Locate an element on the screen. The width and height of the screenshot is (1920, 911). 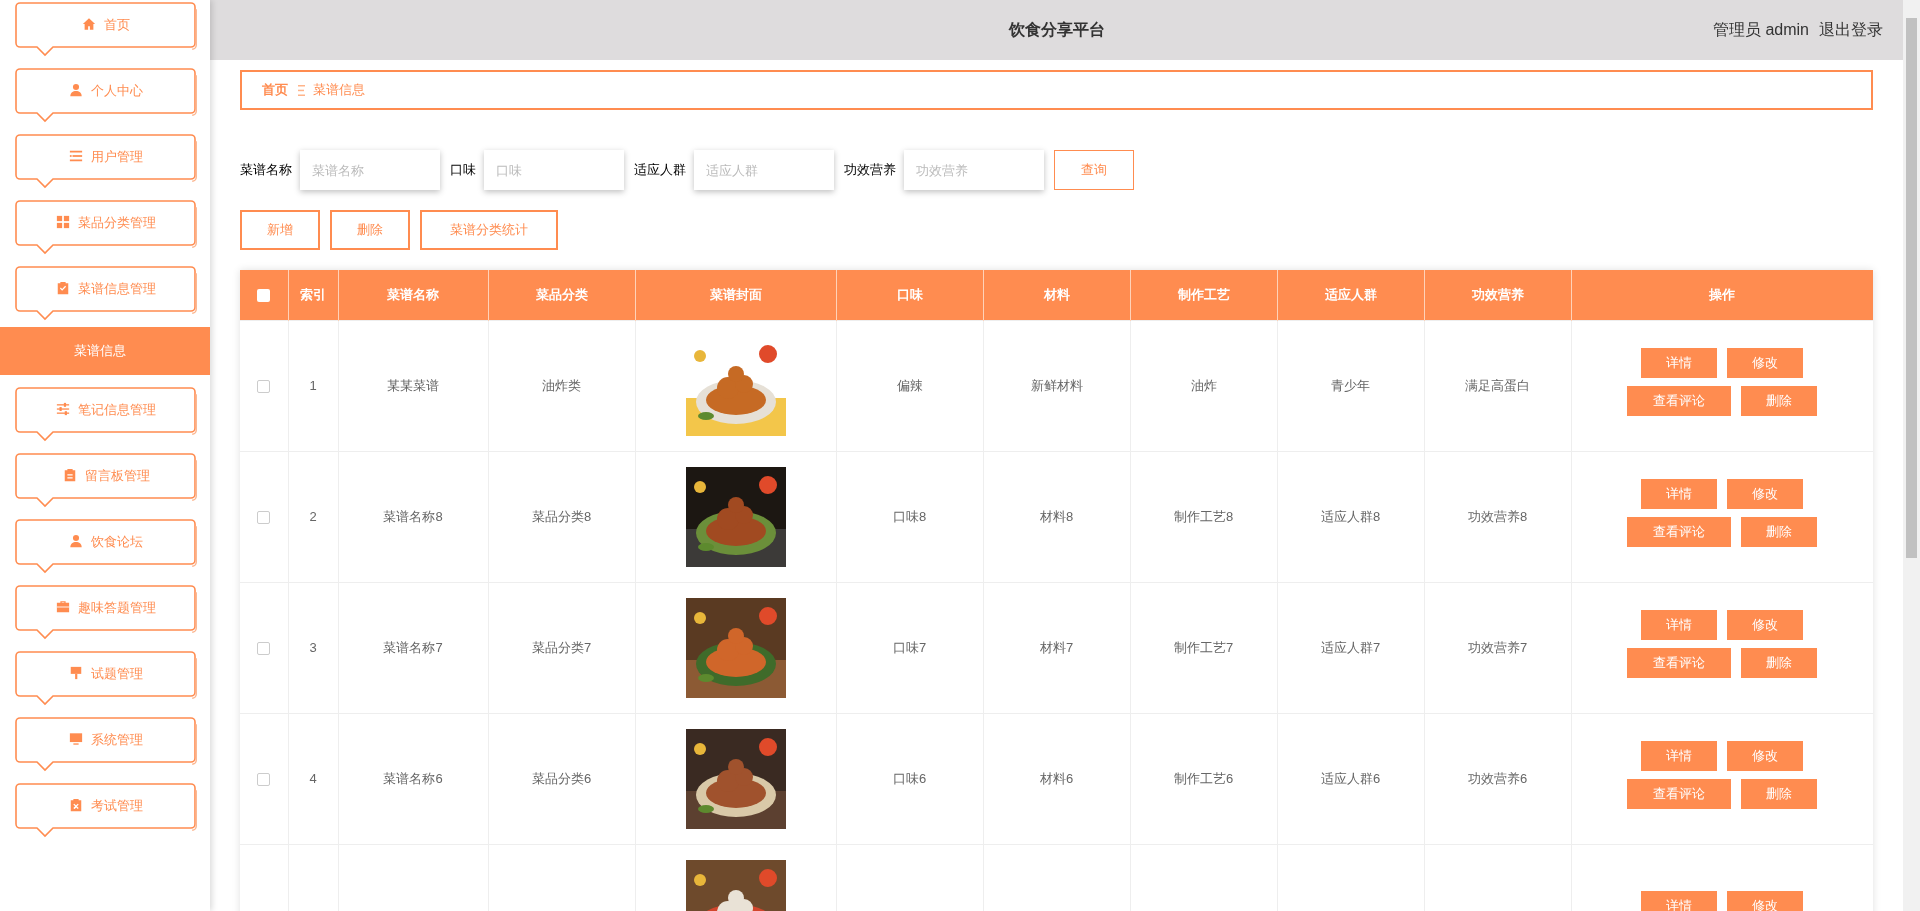
table-cell: 菜谱名称6 is located at coordinates (413, 778).